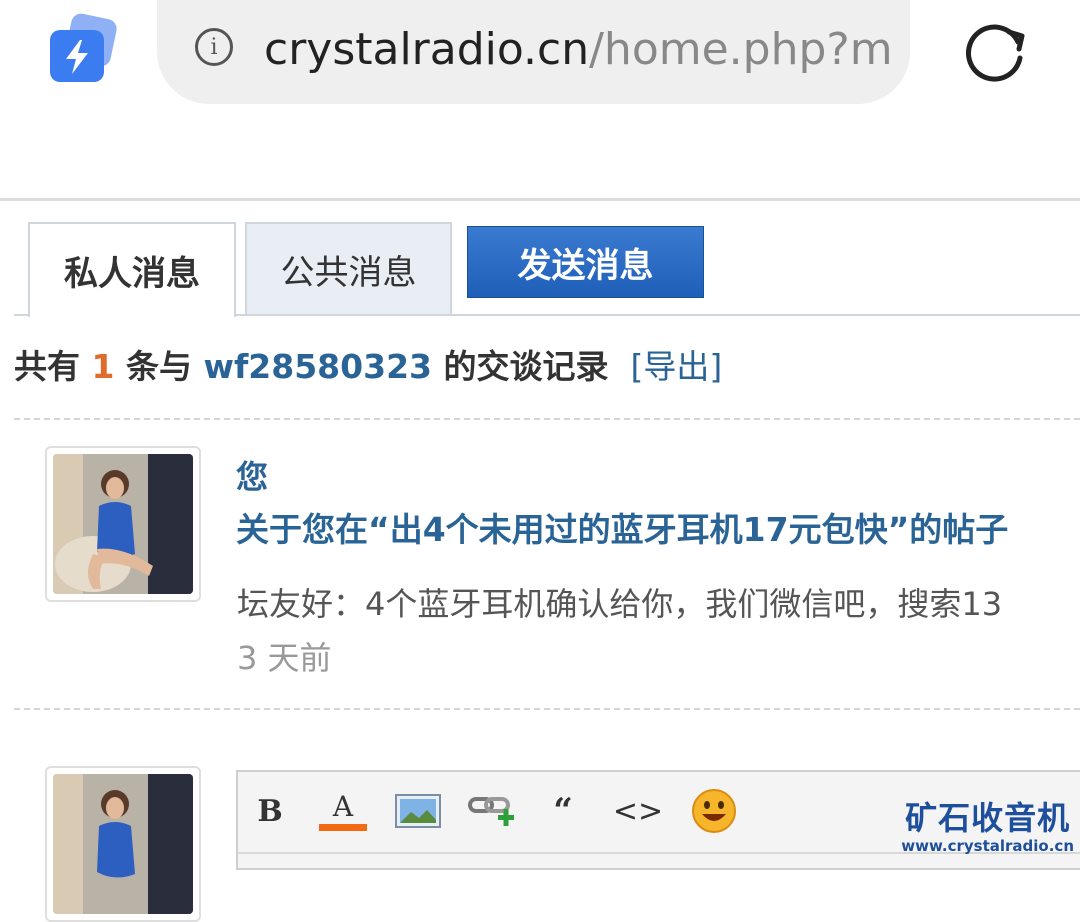  I want to click on divider, so click(540, 199).